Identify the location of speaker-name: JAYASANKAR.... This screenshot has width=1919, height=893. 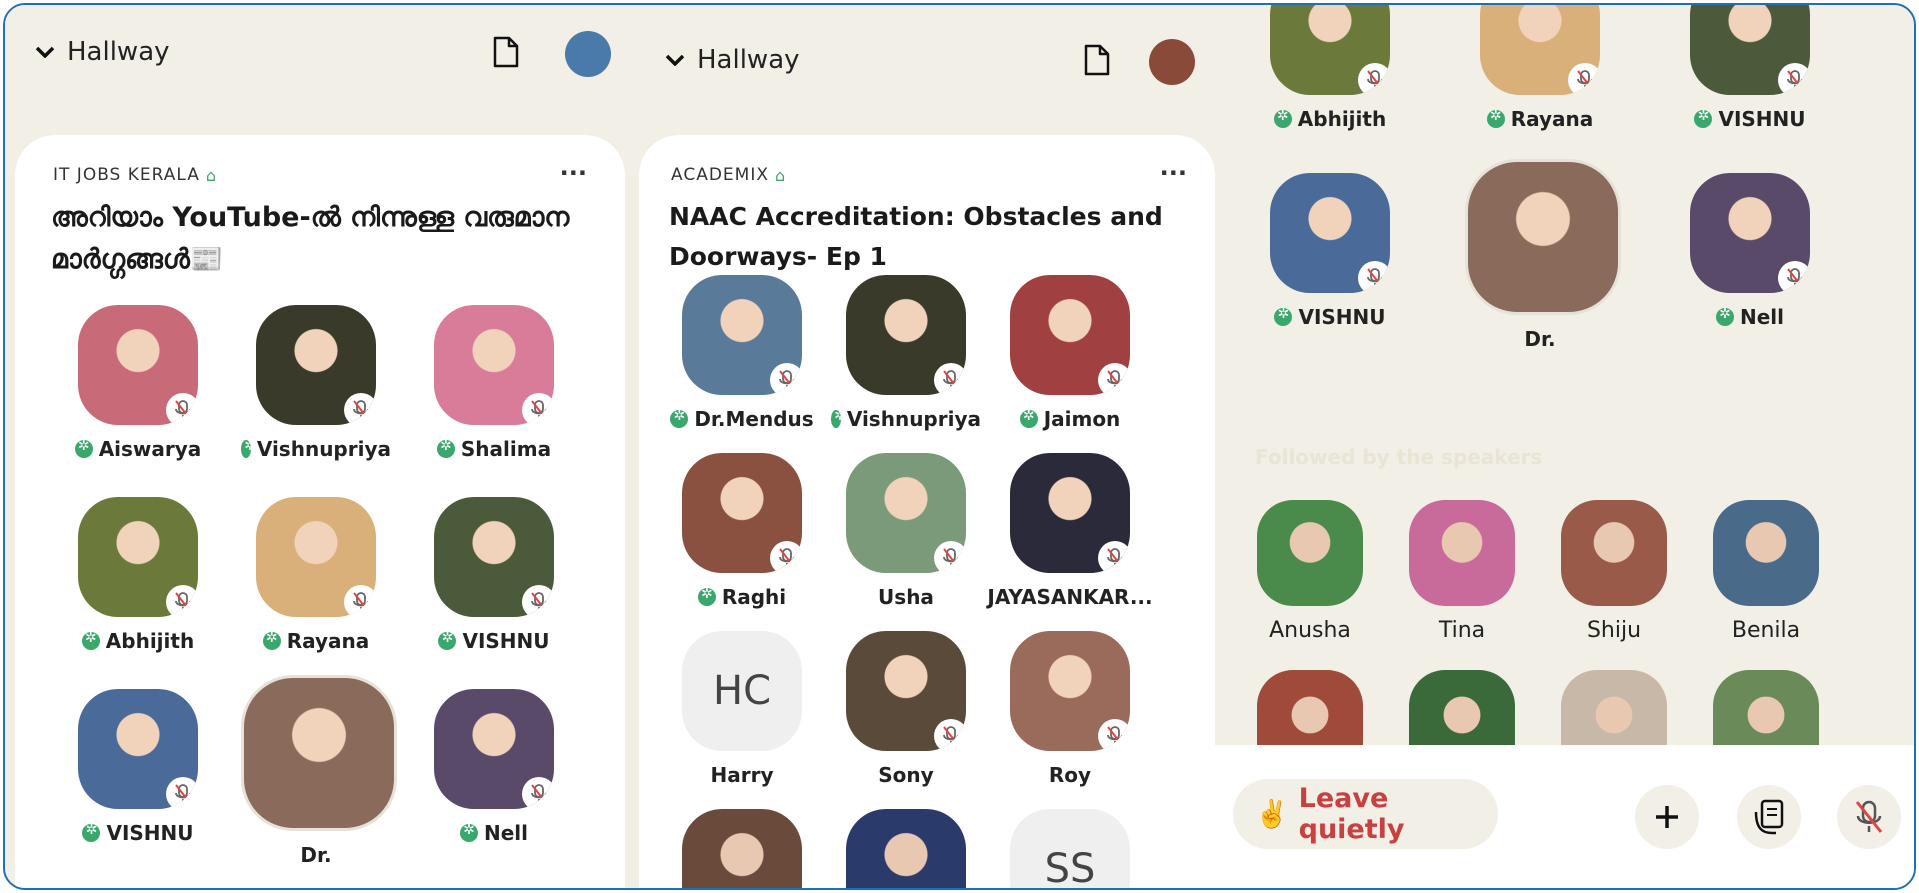
(1069, 597).